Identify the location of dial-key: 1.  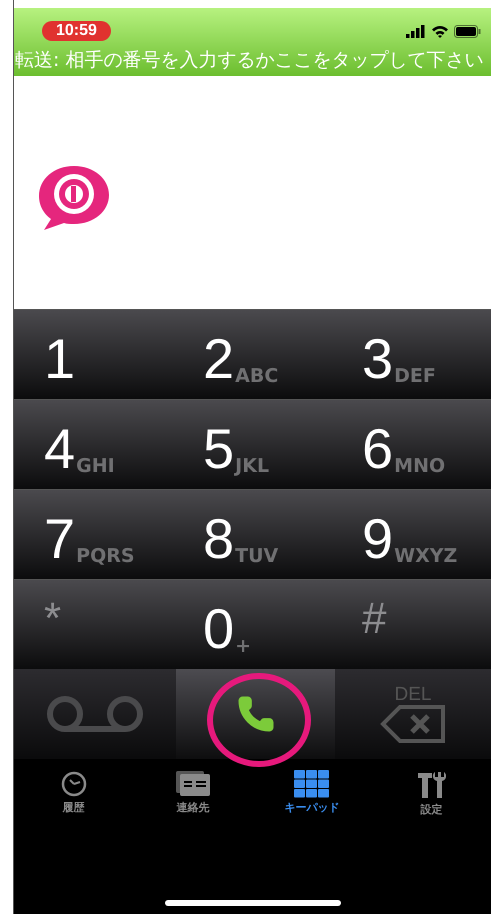
(93, 354).